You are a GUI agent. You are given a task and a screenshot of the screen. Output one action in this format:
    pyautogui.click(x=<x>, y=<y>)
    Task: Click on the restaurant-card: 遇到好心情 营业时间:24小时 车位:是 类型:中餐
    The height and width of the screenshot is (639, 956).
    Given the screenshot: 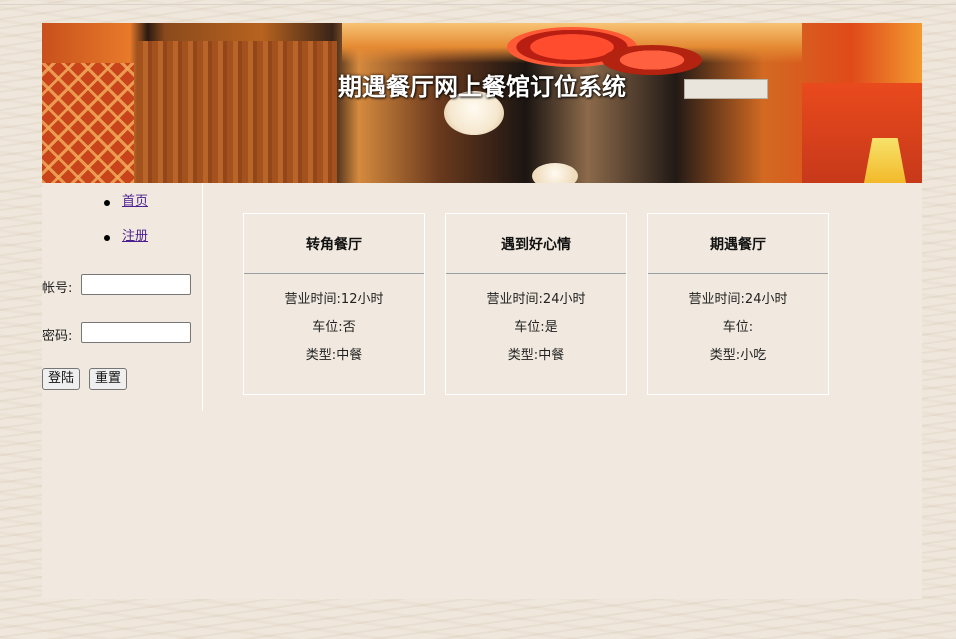 What is the action you would take?
    pyautogui.click(x=536, y=304)
    